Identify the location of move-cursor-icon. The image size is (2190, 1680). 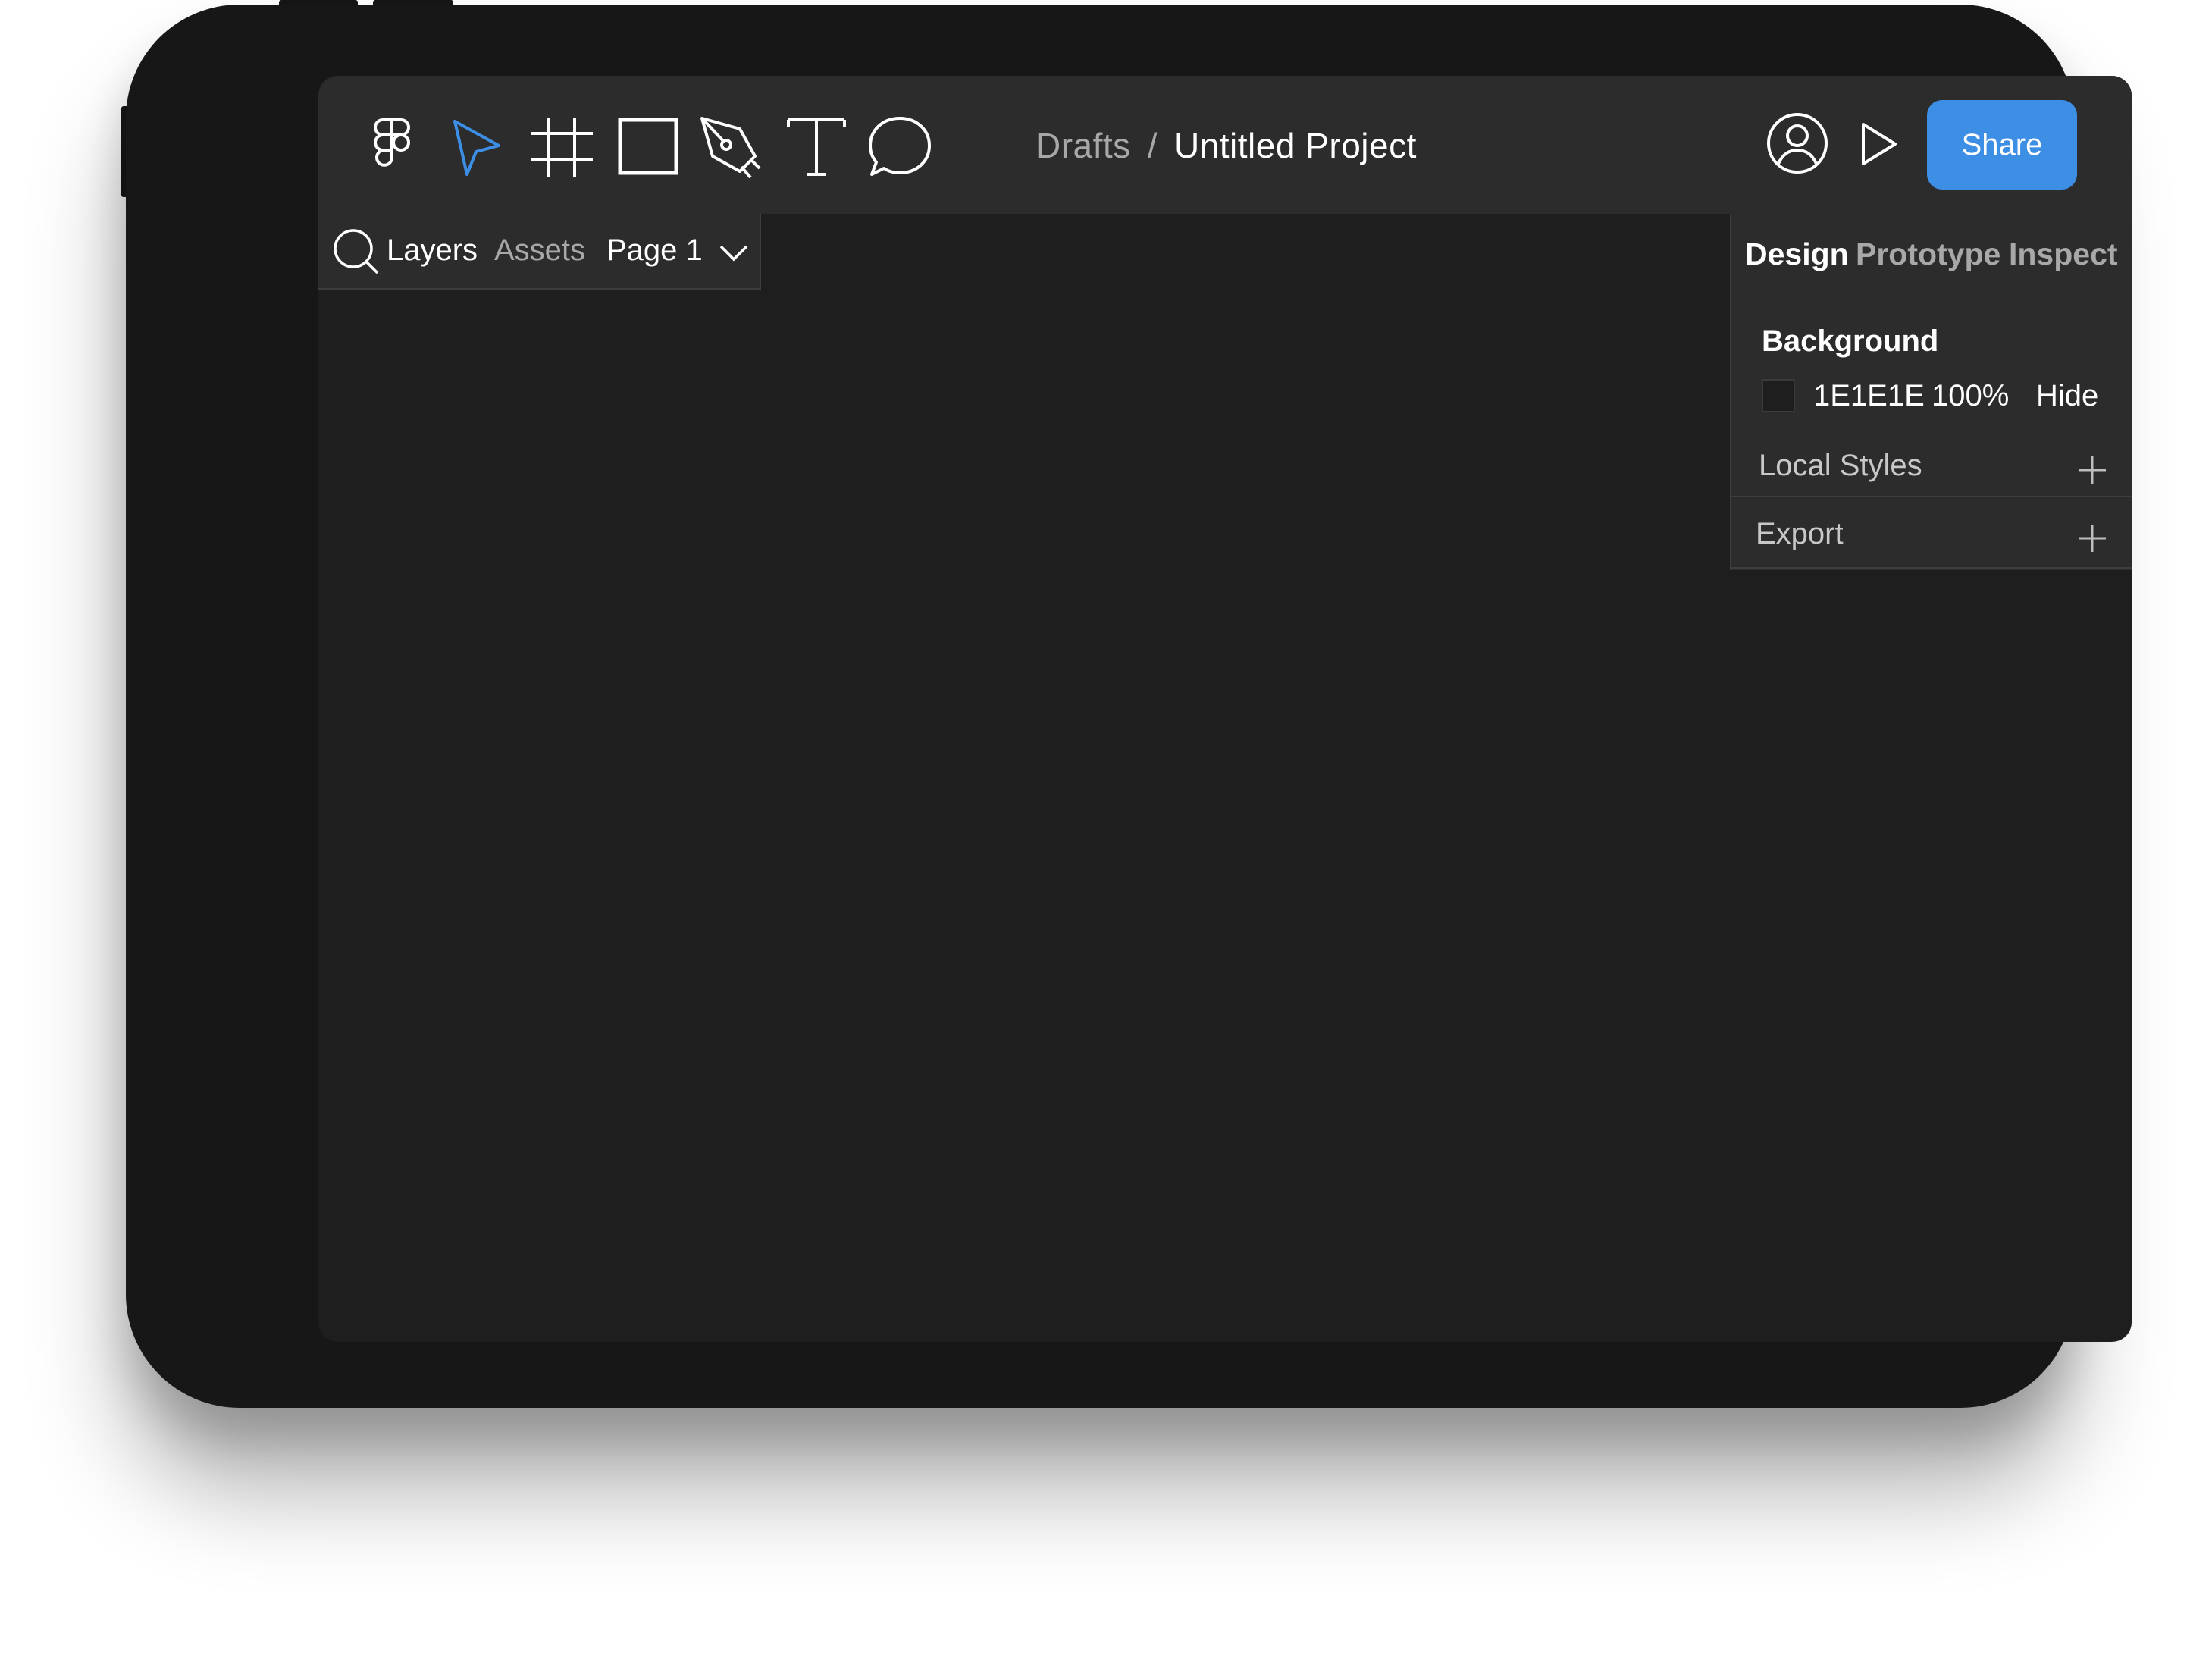
(474, 146).